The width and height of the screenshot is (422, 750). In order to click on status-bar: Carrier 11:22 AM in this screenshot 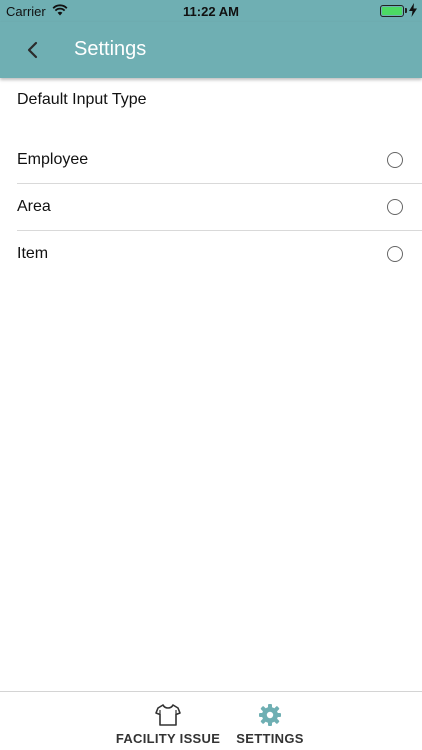, I will do `click(211, 11)`.